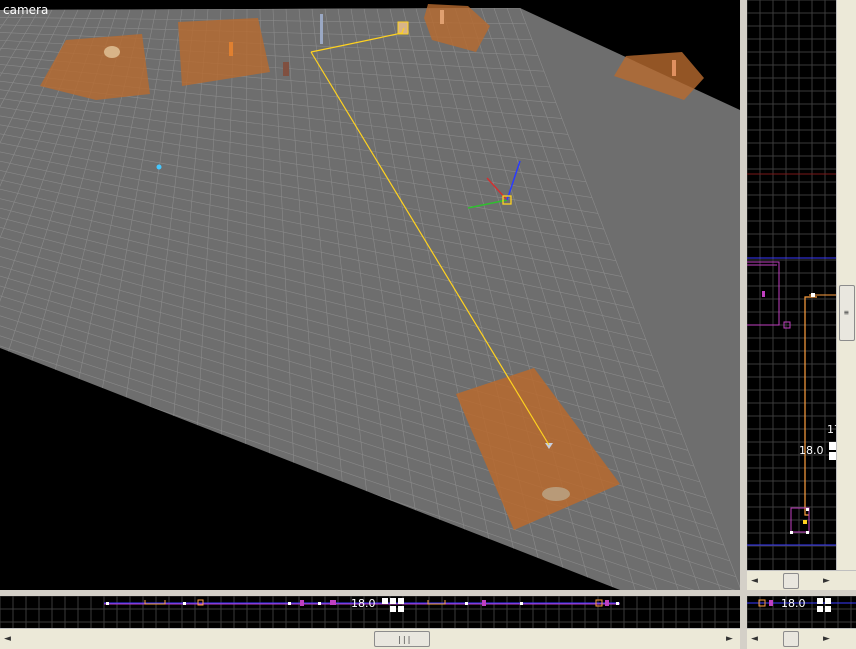 The height and width of the screenshot is (649, 856). Describe the element at coordinates (771, 603) in the screenshot. I see `node-br2` at that location.